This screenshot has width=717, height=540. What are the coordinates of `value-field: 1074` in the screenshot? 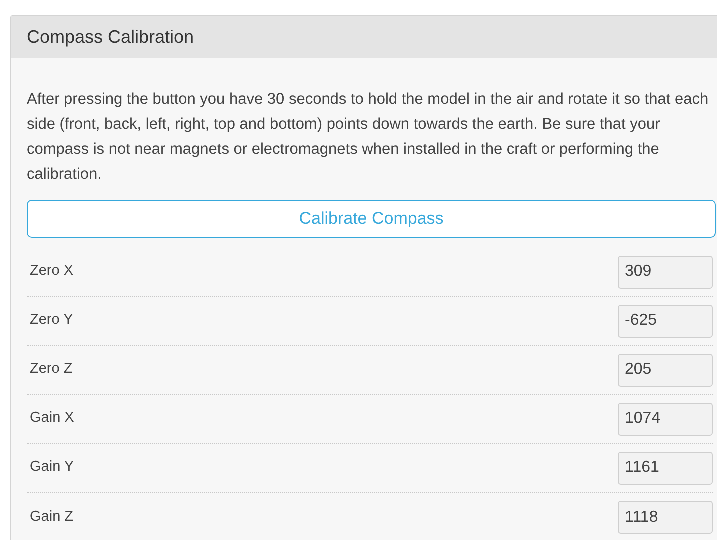 It's located at (665, 419).